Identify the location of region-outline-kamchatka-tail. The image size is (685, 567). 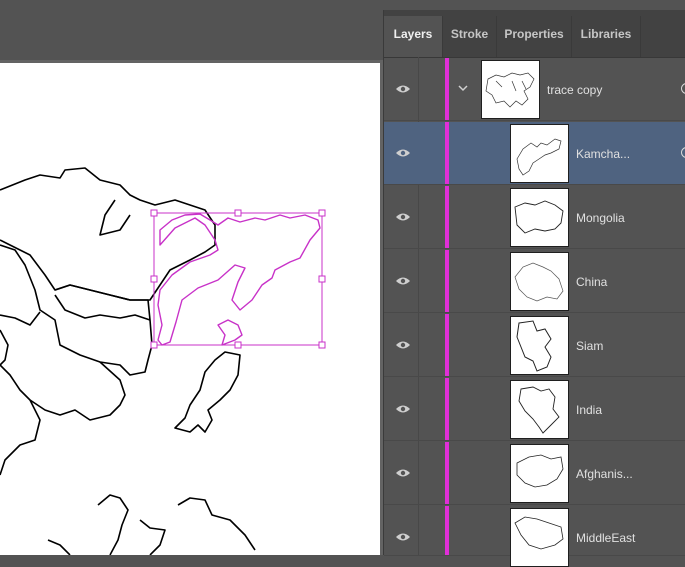
(230, 332).